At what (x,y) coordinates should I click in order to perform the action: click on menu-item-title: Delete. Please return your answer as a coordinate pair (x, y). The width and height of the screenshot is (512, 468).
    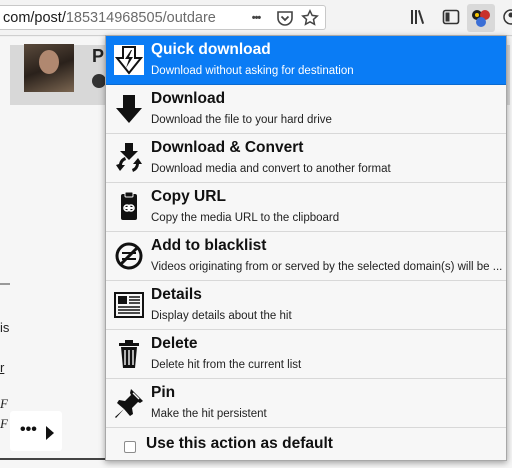
    Looking at the image, I should click on (174, 343).